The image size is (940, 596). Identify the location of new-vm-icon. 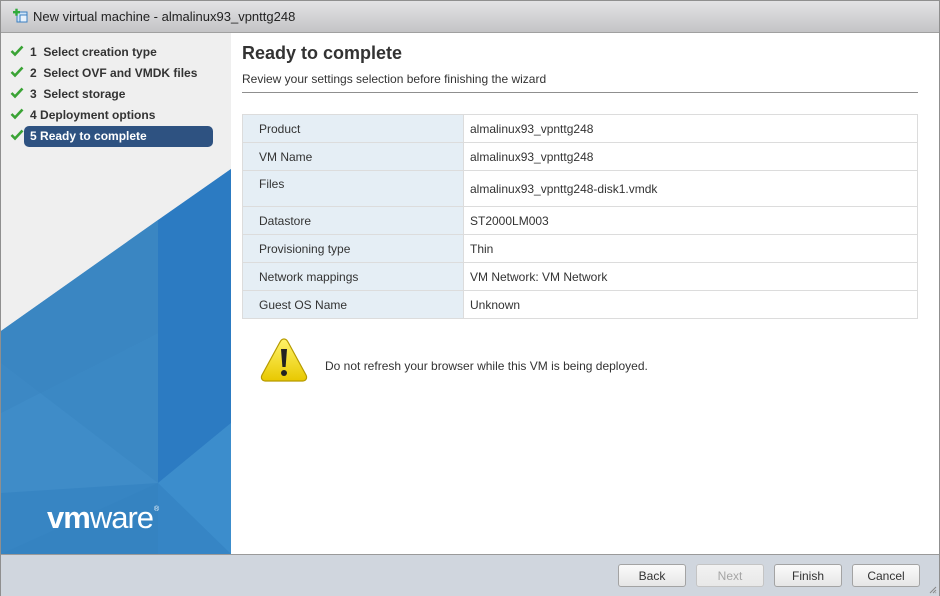
(20, 15).